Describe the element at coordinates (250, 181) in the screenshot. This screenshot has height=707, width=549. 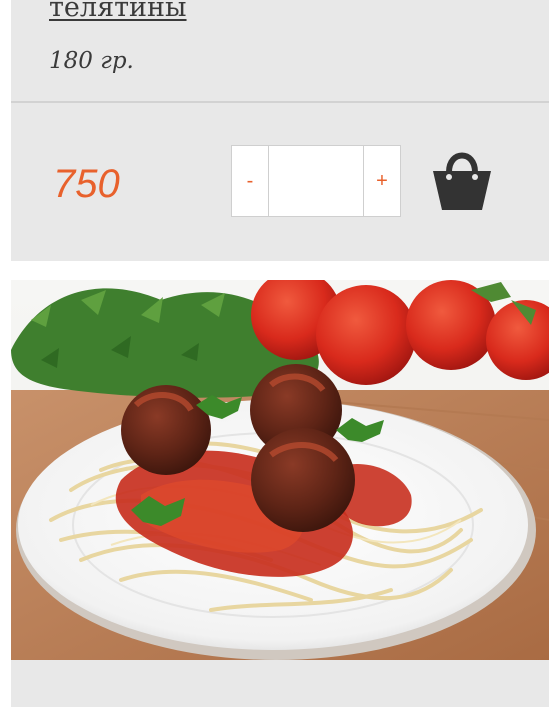
I see `decrease-quantity-button: -` at that location.